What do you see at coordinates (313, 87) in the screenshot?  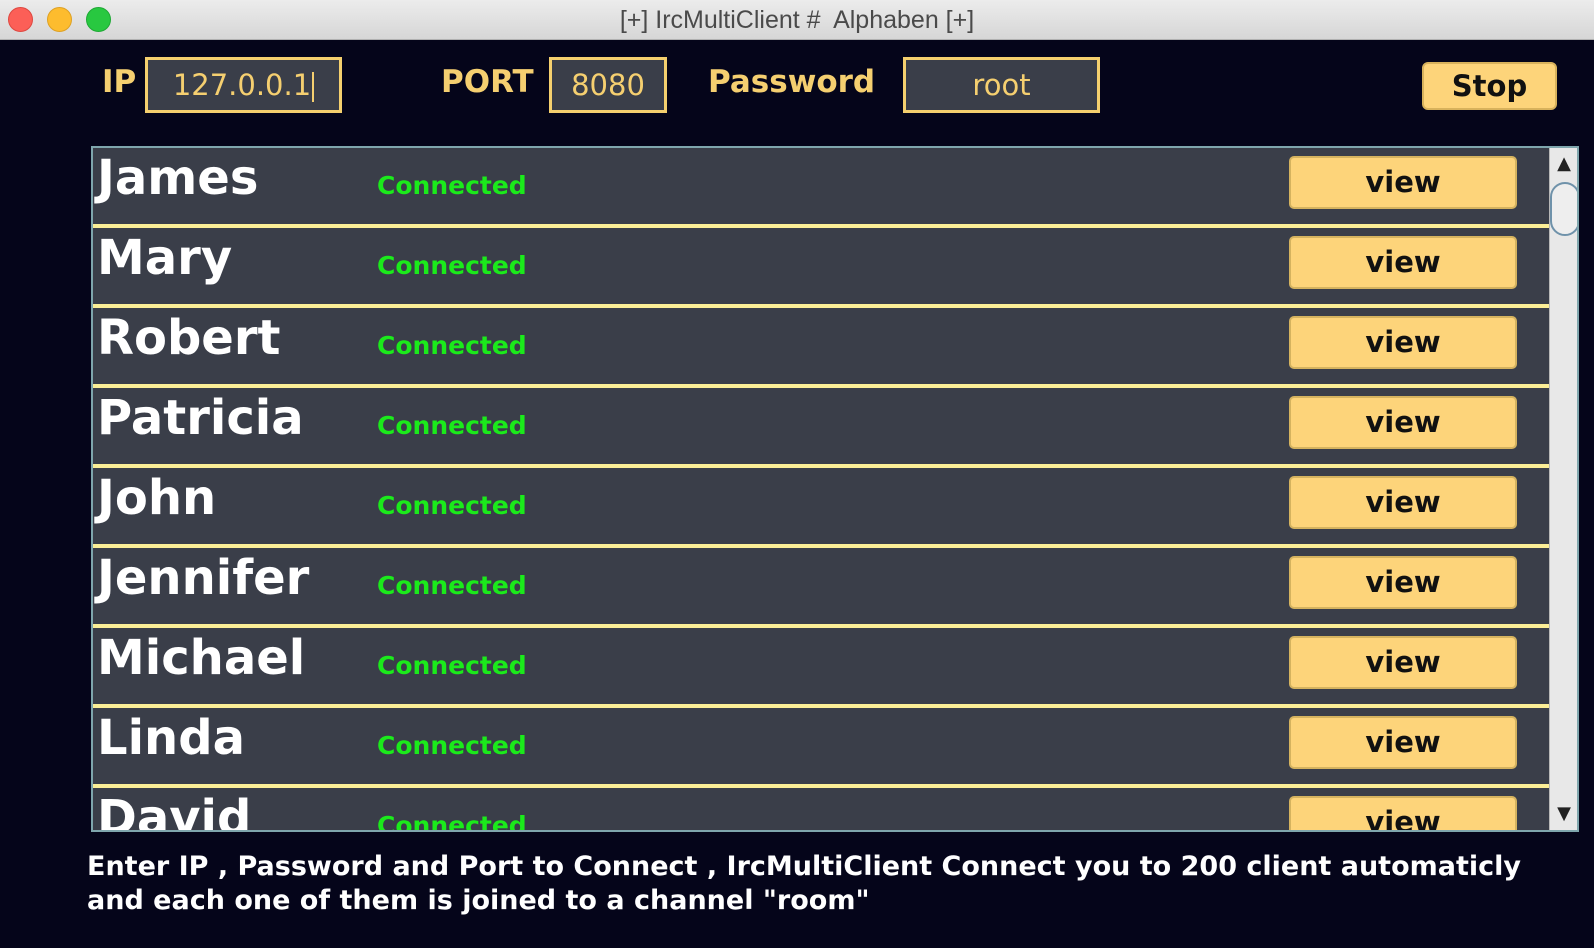 I see `text-caret` at bounding box center [313, 87].